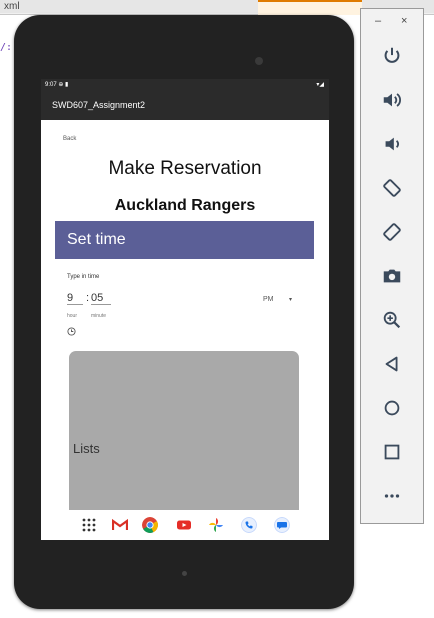  Describe the element at coordinates (216, 525) in the screenshot. I see `photos-icon` at that location.